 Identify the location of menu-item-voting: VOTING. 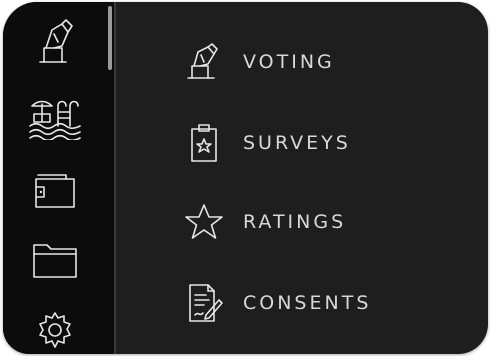
(318, 62).